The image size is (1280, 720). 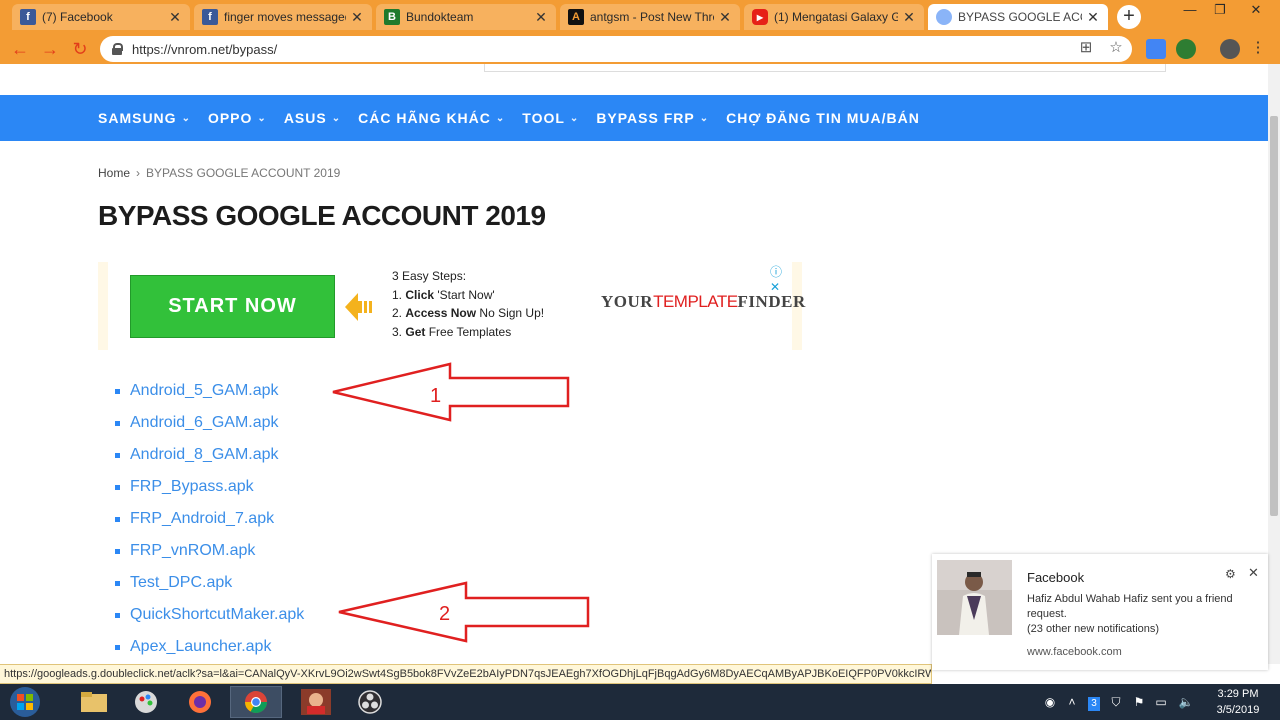 I want to click on notification-site: www.facebook.com, so click(x=1074, y=652).